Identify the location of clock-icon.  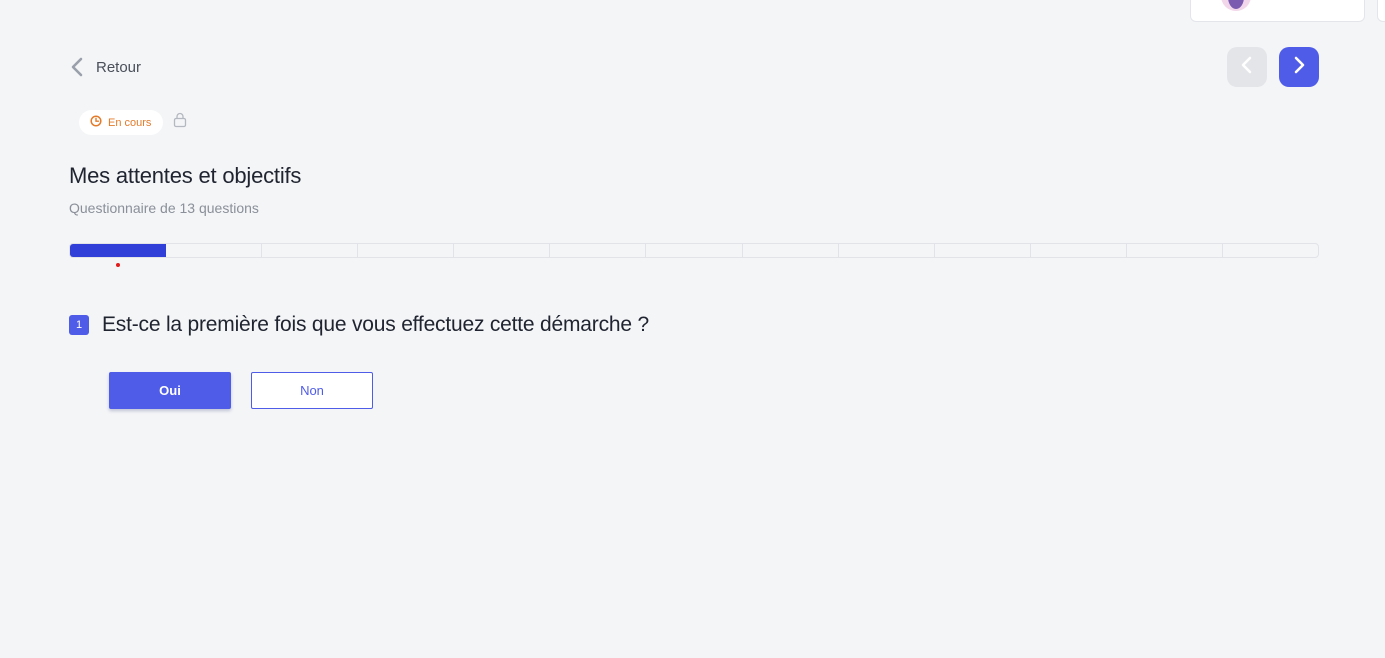
(96, 123).